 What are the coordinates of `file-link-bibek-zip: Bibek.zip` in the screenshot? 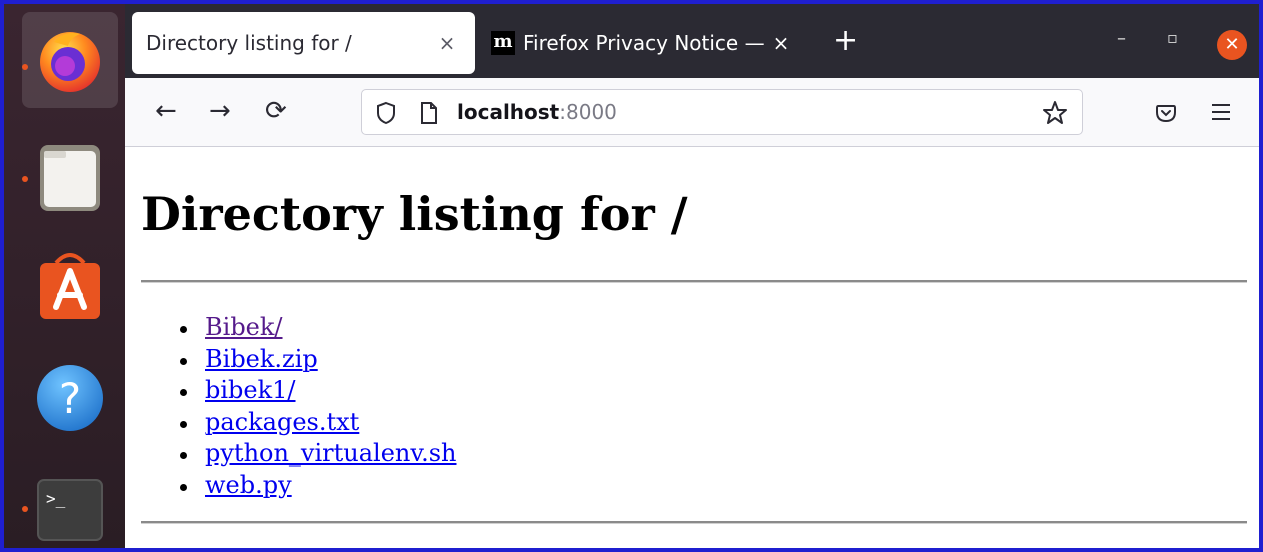 It's located at (261, 359).